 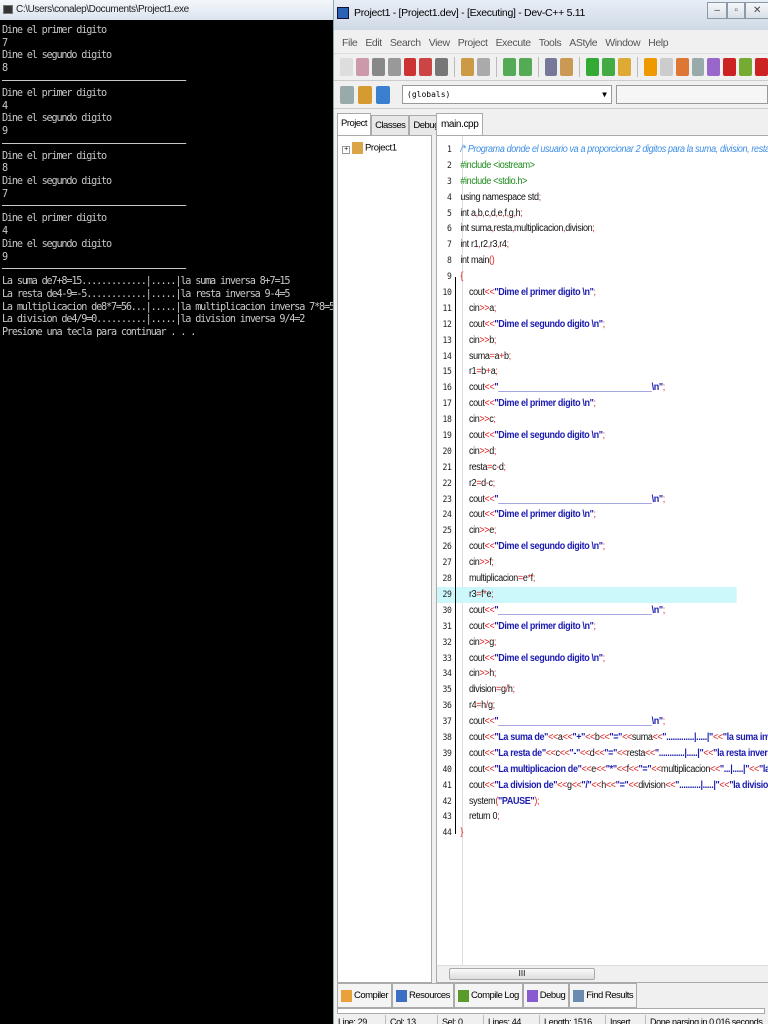 I want to click on scope-select: (globals) ▼, so click(x=507, y=94).